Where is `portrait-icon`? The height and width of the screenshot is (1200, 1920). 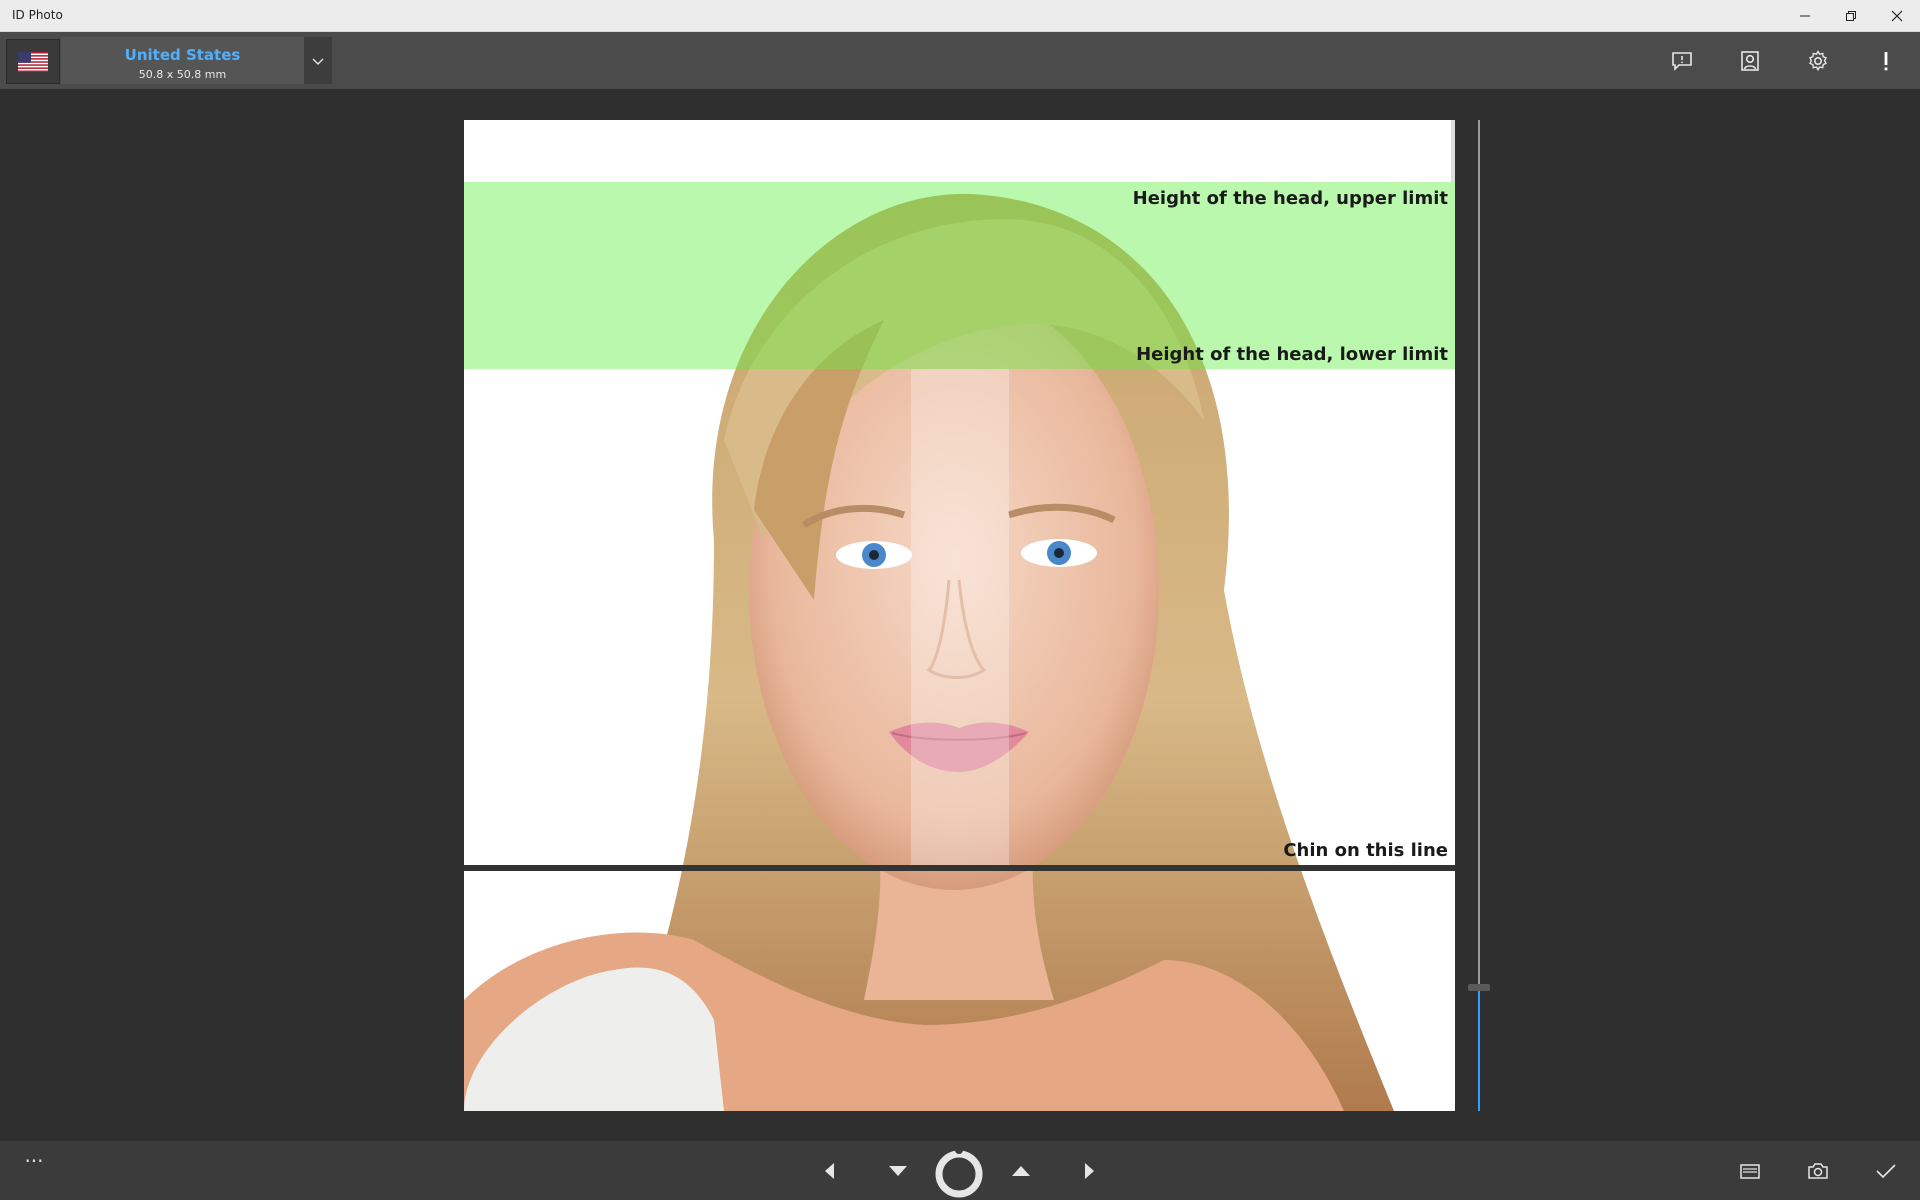
portrait-icon is located at coordinates (1750, 61).